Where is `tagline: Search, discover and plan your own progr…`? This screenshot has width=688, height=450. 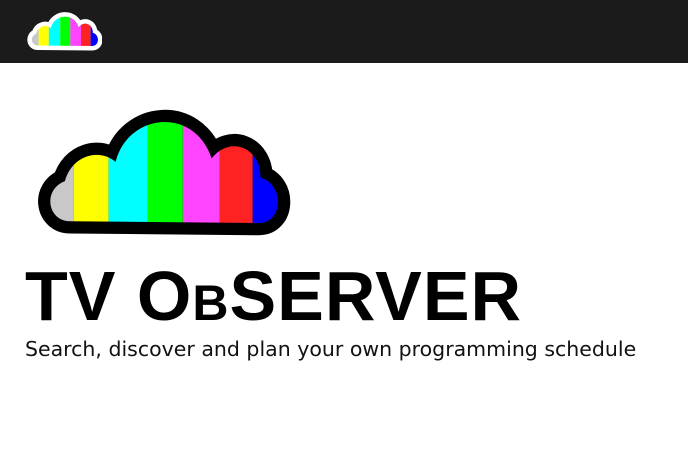
tagline: Search, discover and plan your own progr… is located at coordinates (331, 349).